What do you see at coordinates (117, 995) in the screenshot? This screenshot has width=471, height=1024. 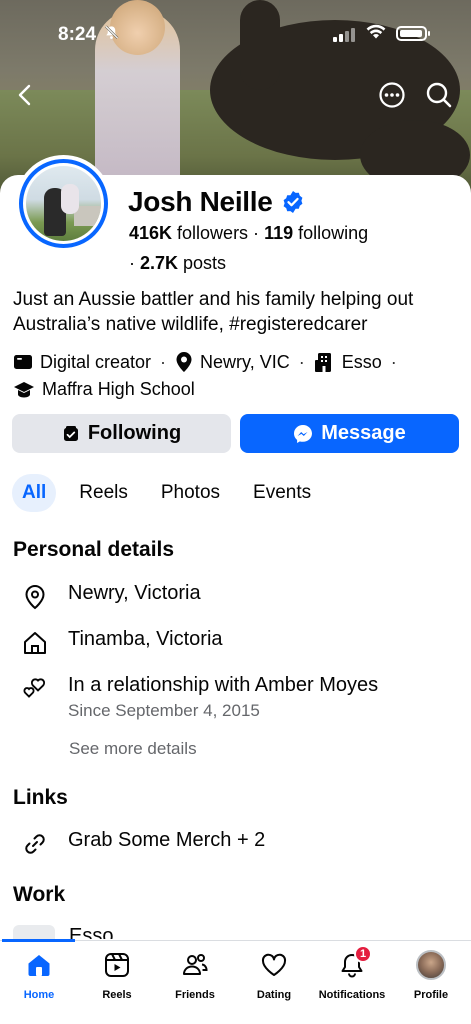 I see `nav-reels-label: Reels` at bounding box center [117, 995].